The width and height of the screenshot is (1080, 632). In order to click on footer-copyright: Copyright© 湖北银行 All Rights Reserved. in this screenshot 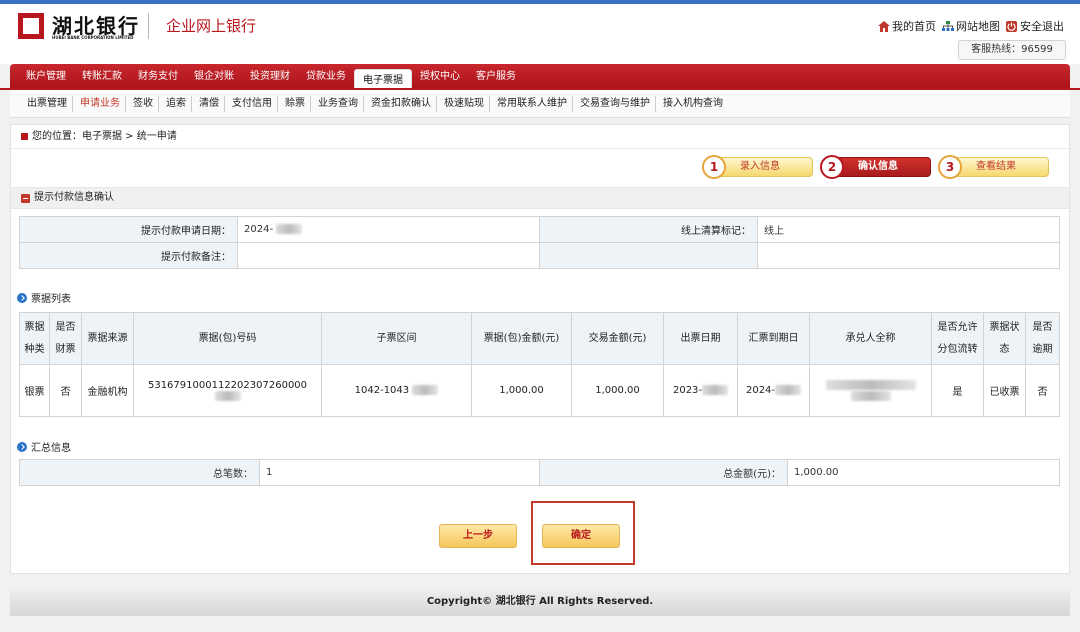, I will do `click(540, 602)`.